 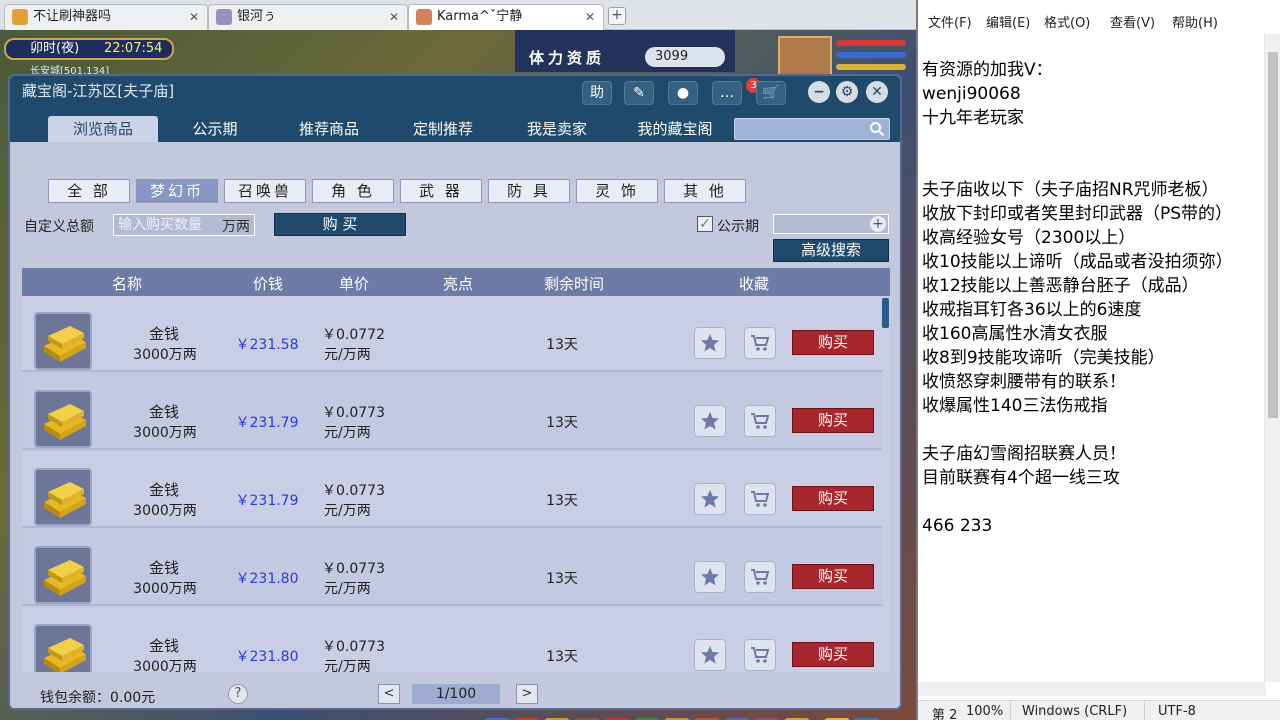 I want to click on table-row: 金钱 3000万两 ￥231.58 ￥0.0772 元/万两 13天 购买, so click(x=455, y=334).